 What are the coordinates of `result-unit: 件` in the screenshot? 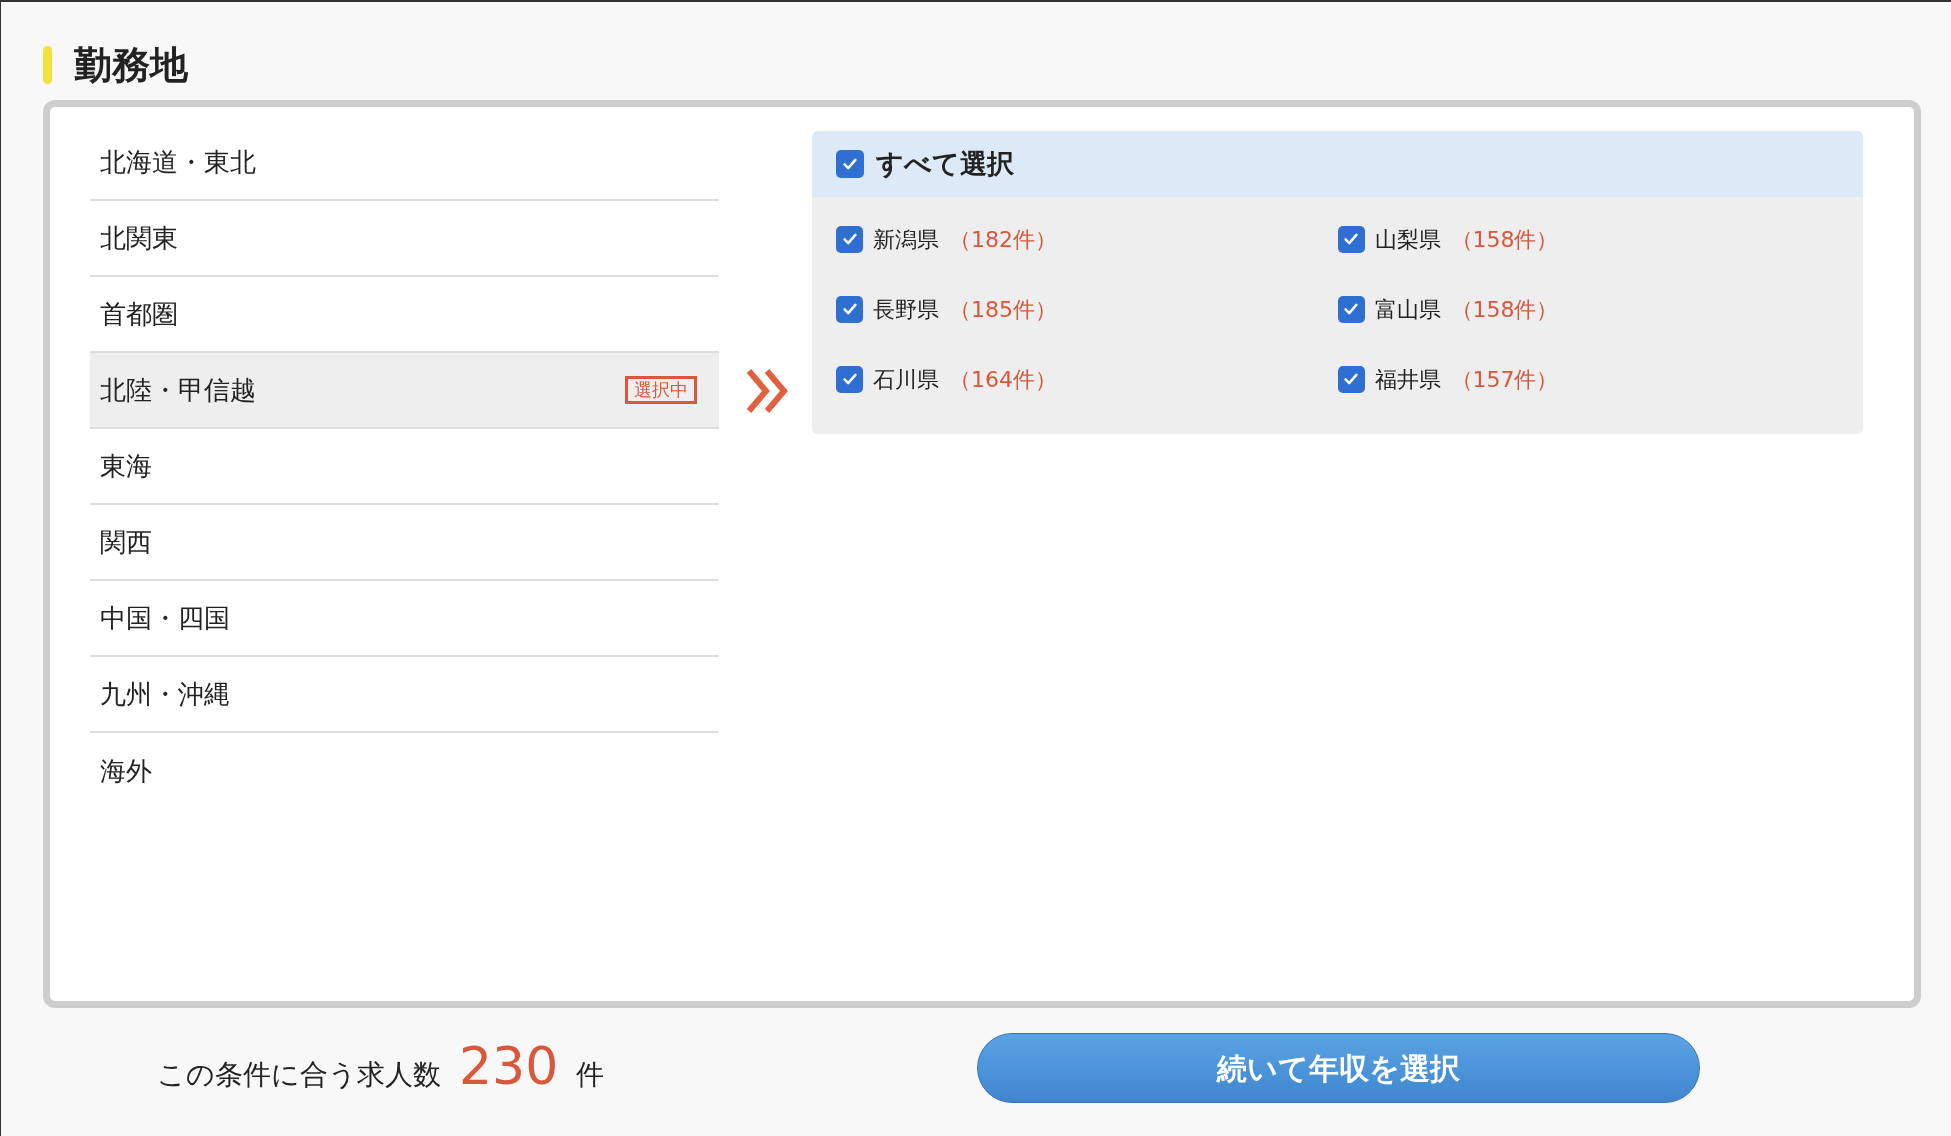 It's located at (590, 1075).